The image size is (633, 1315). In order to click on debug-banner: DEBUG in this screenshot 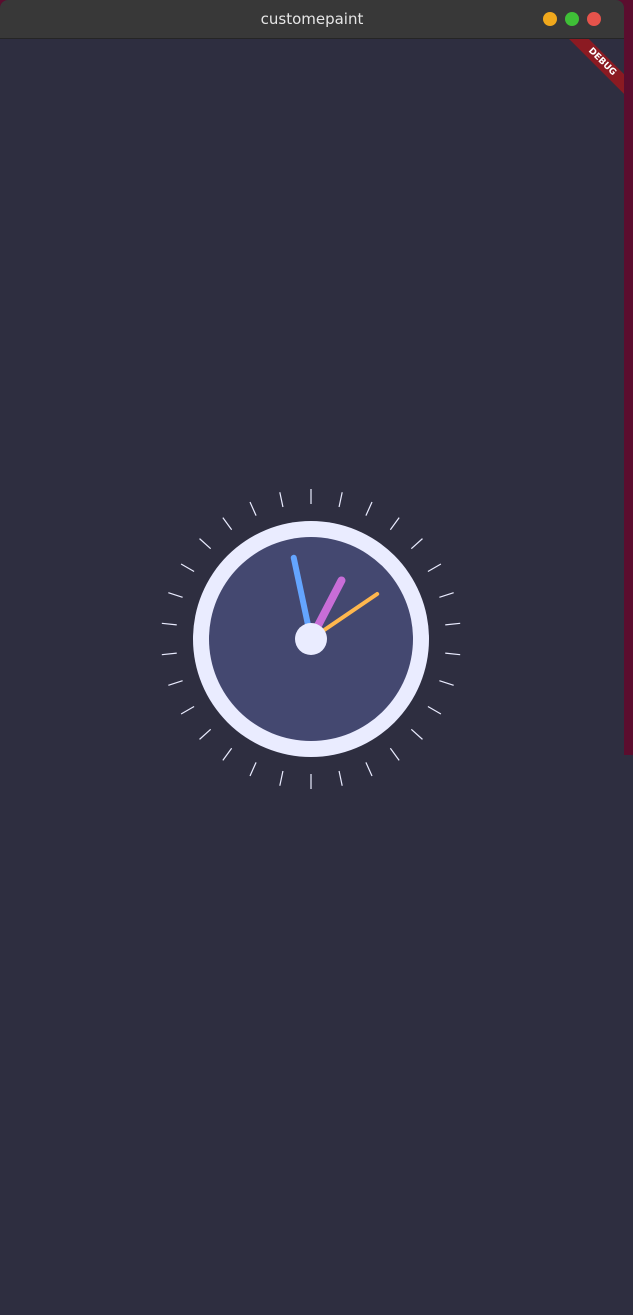, I will do `click(594, 69)`.